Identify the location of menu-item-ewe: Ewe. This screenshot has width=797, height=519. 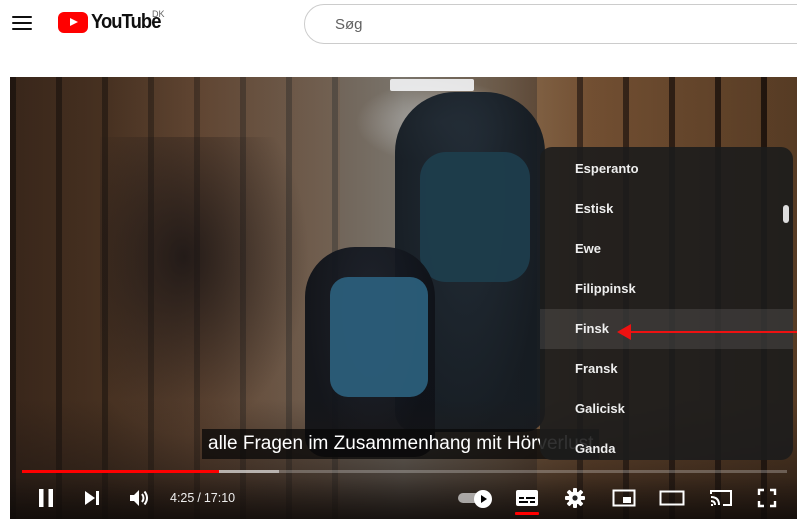
(666, 249).